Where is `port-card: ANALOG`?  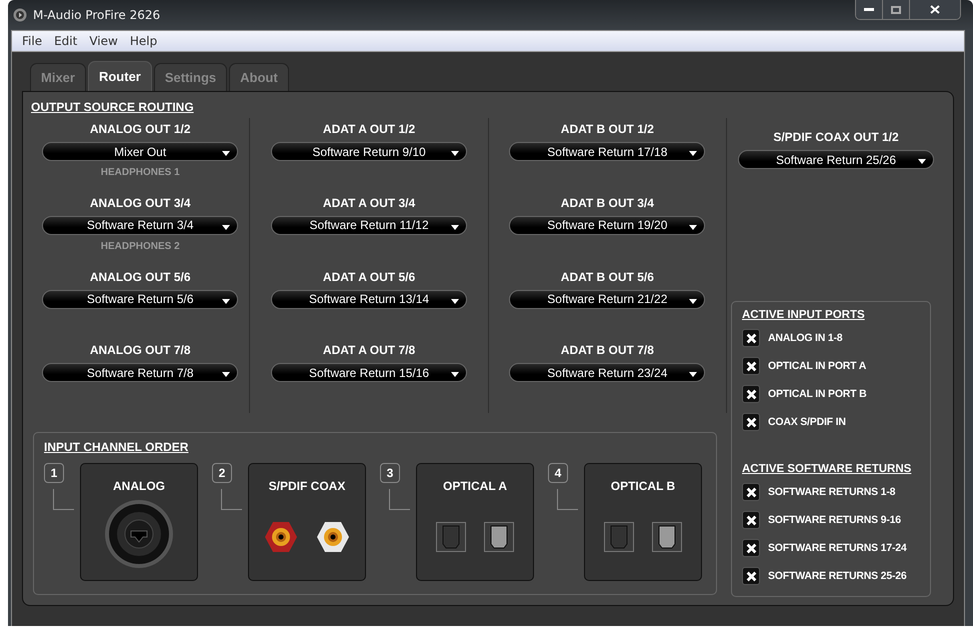
port-card: ANALOG is located at coordinates (139, 522).